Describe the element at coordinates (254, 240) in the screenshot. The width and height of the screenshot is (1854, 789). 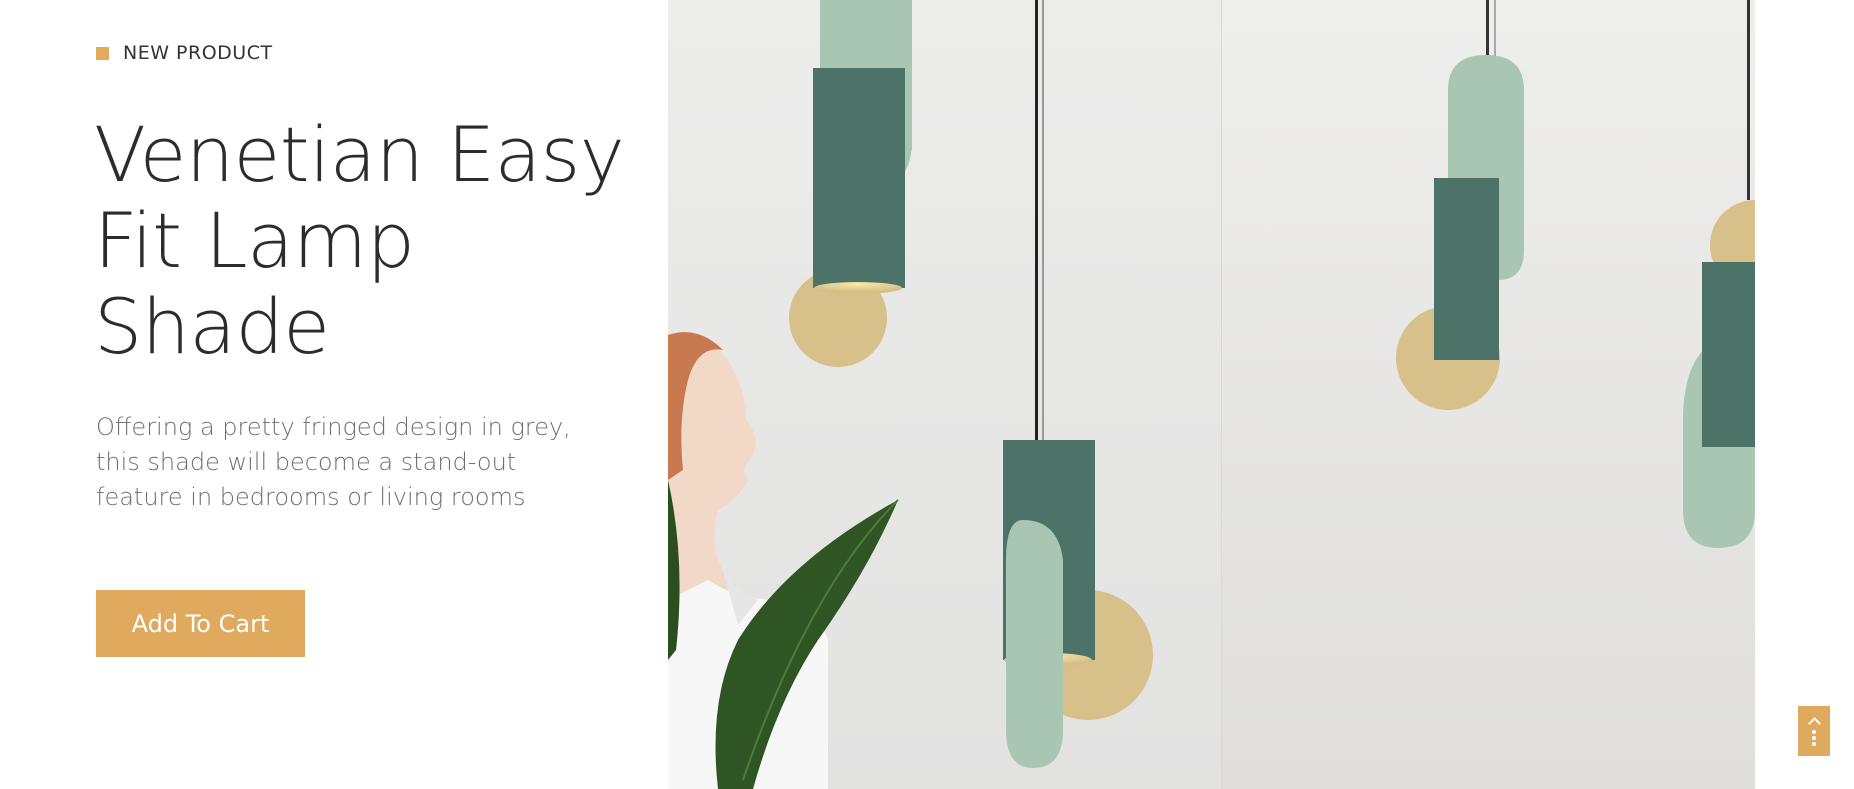
I see `title-line: Fit Lamp` at that location.